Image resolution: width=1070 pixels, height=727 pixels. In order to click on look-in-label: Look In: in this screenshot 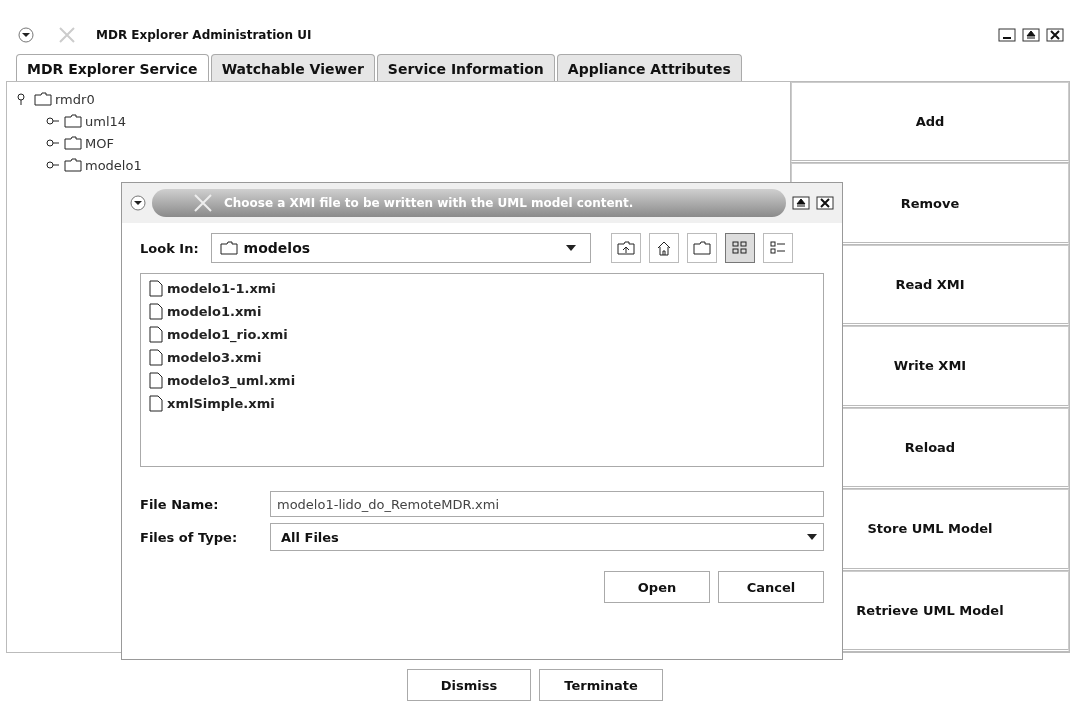, I will do `click(169, 248)`.